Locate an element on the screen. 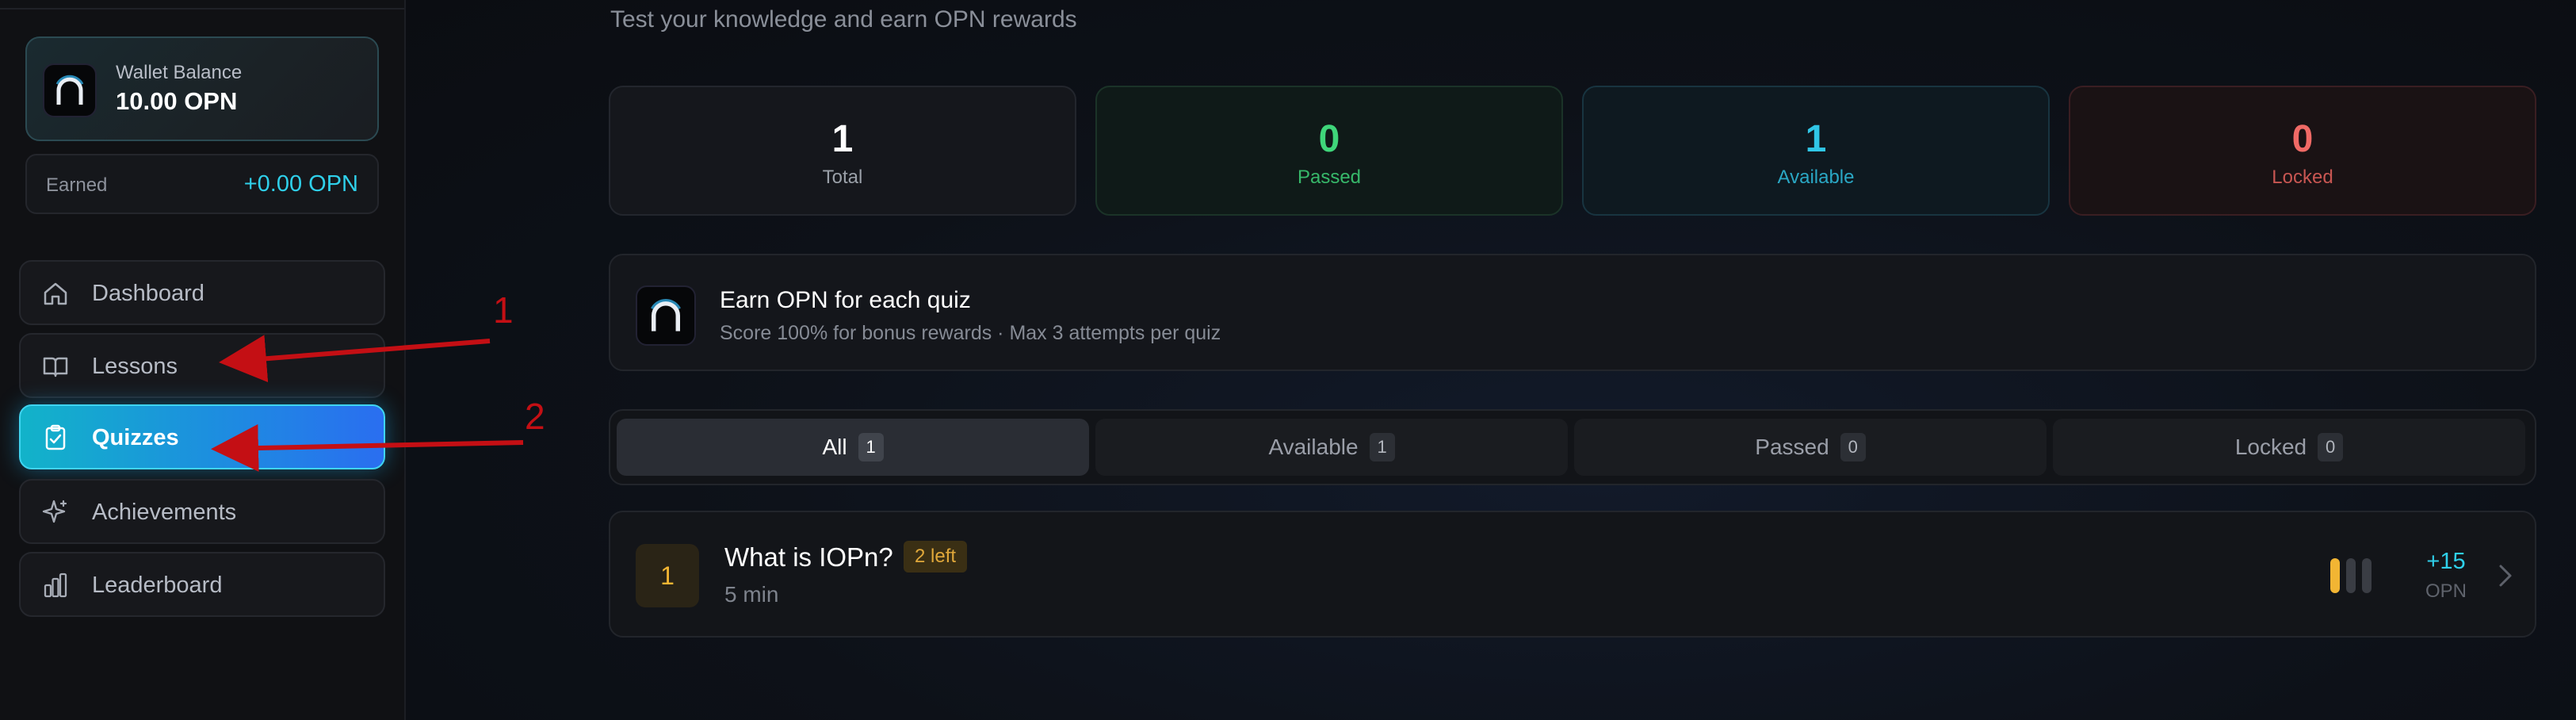  sidebar-item-label: Quizzes is located at coordinates (135, 437).